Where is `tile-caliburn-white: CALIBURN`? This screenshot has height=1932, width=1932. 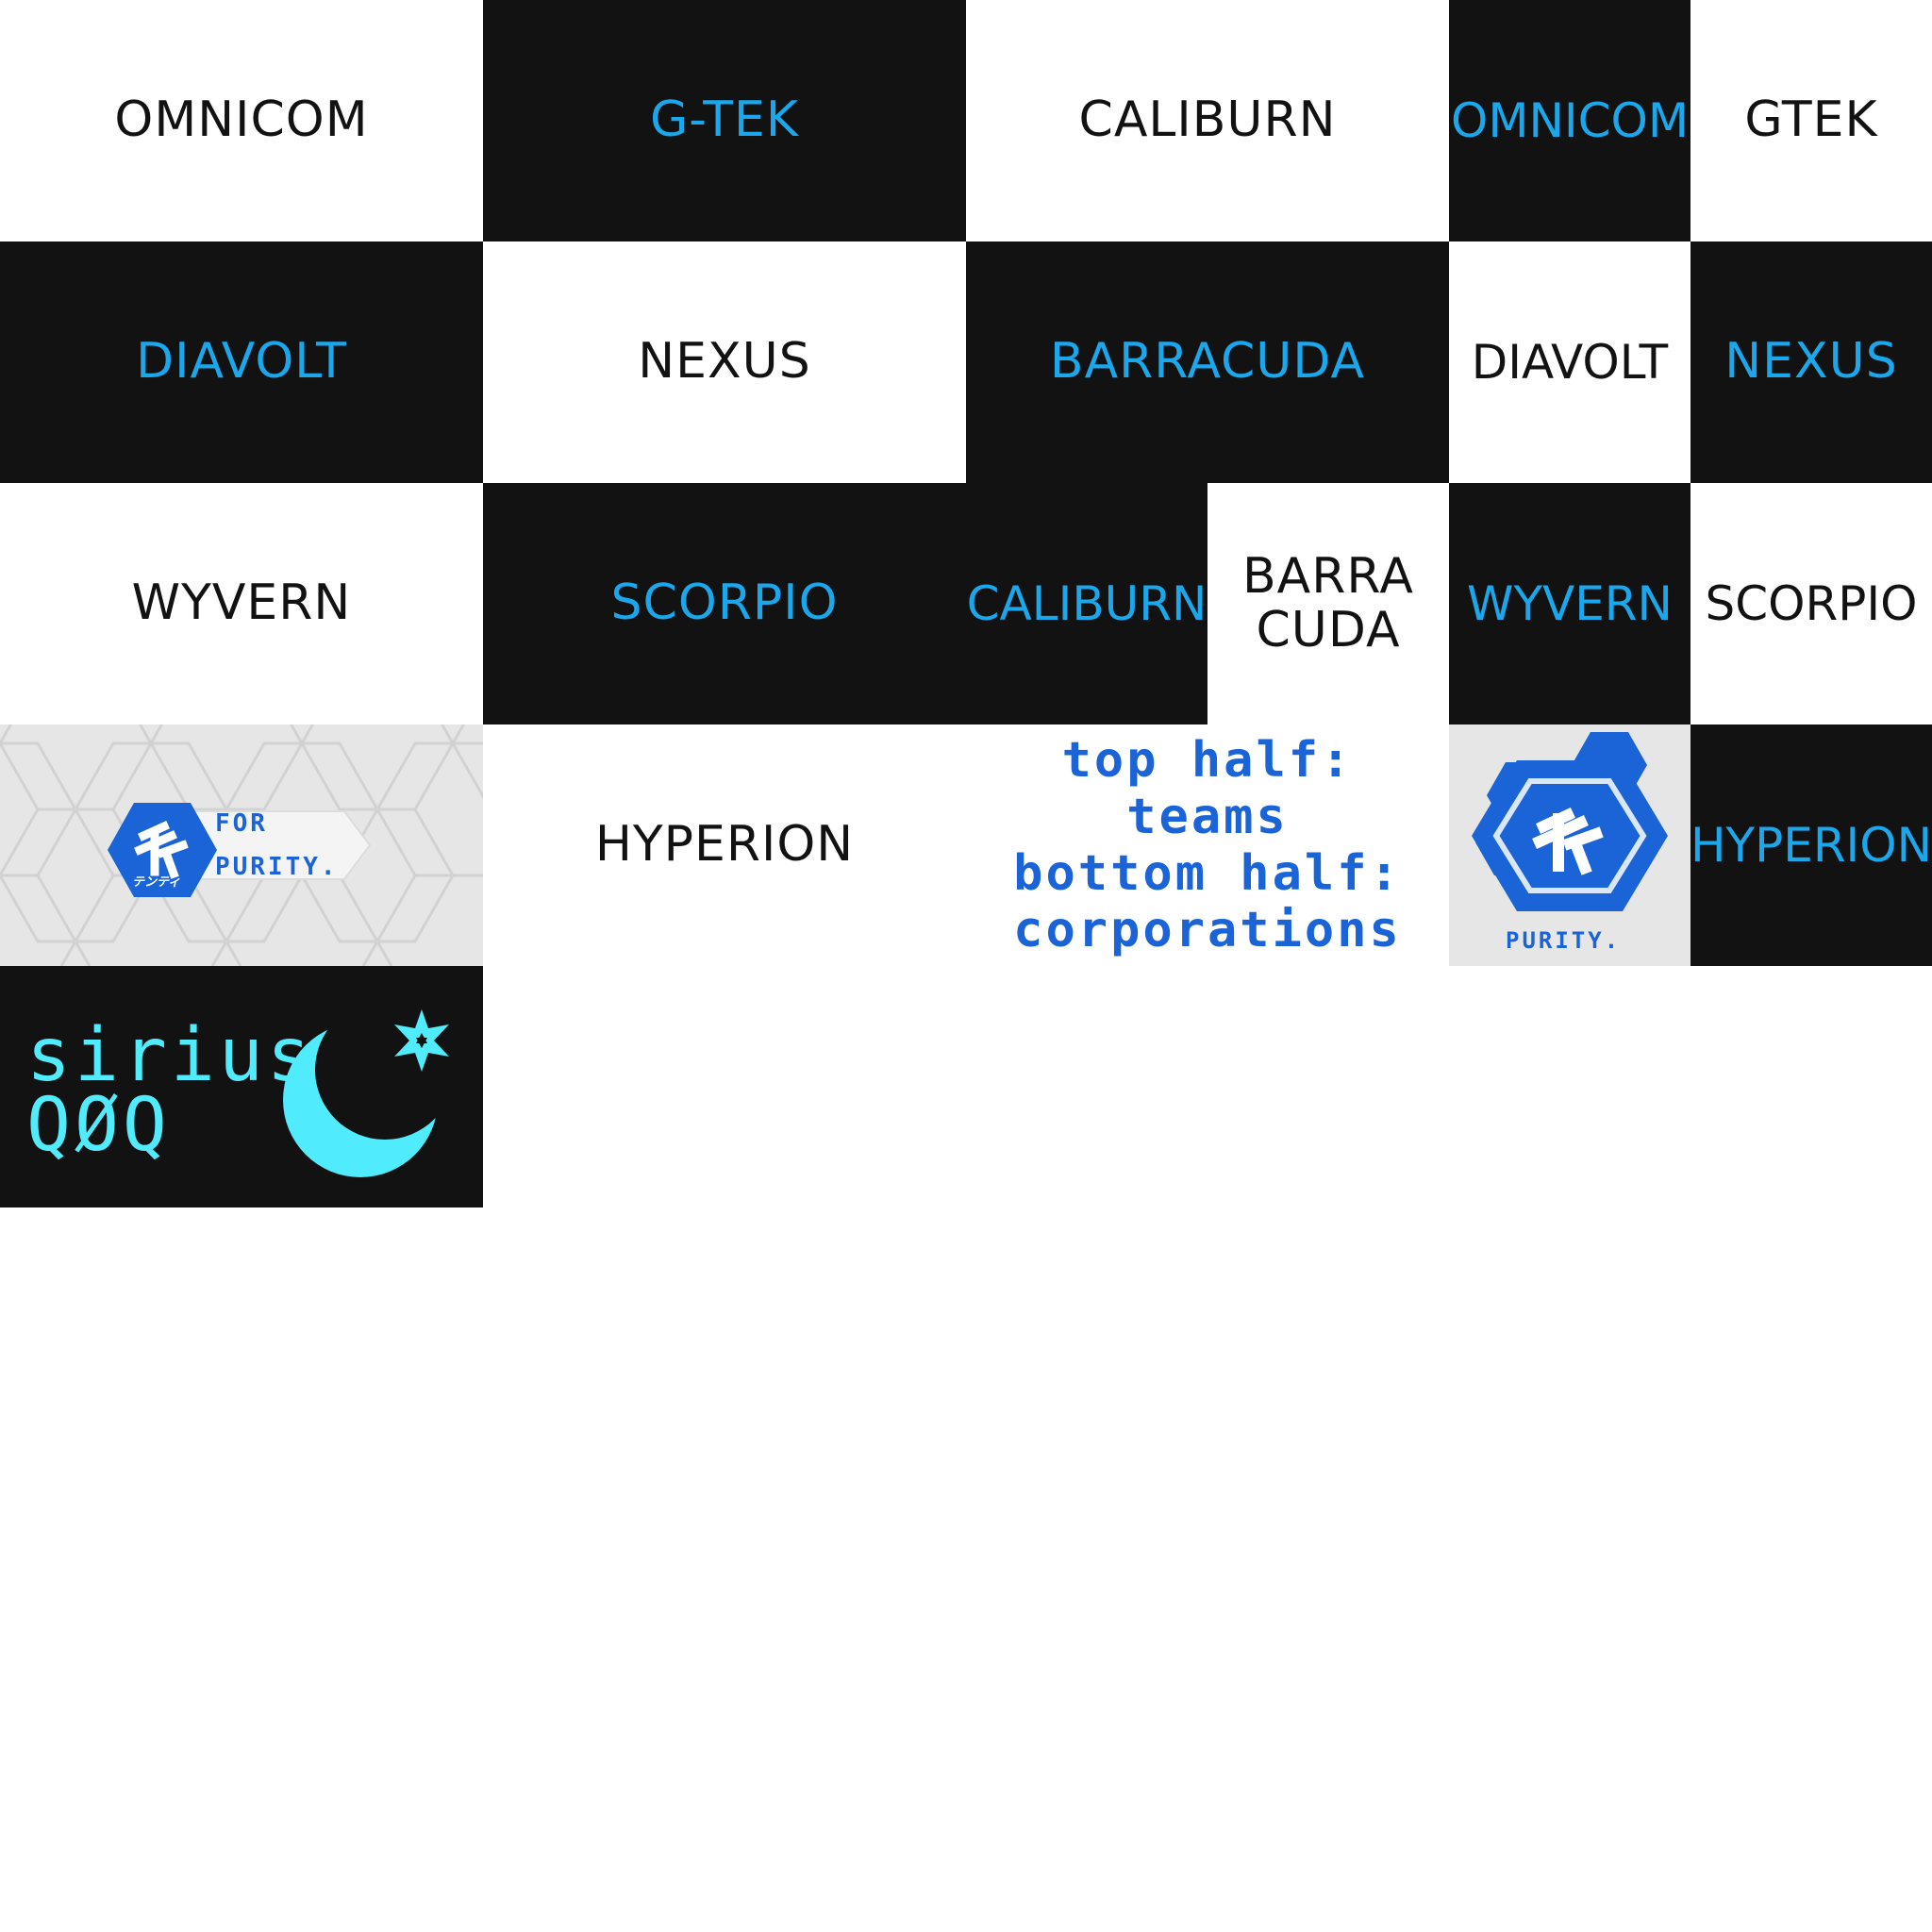
tile-caliburn-white: CALIBURN is located at coordinates (1207, 121).